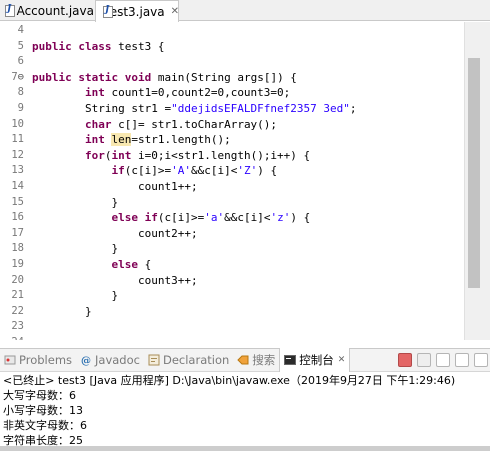 This screenshot has width=490, height=451. I want to click on search-icon, so click(243, 360).